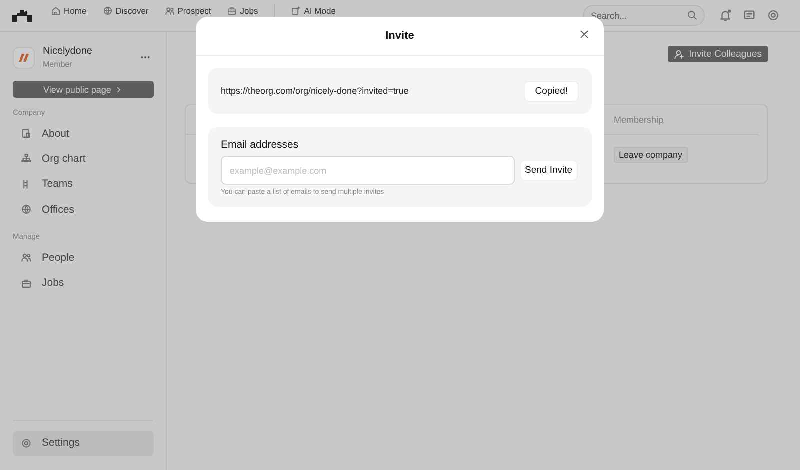 The image size is (800, 470). I want to click on nav-link: Home, so click(69, 11).